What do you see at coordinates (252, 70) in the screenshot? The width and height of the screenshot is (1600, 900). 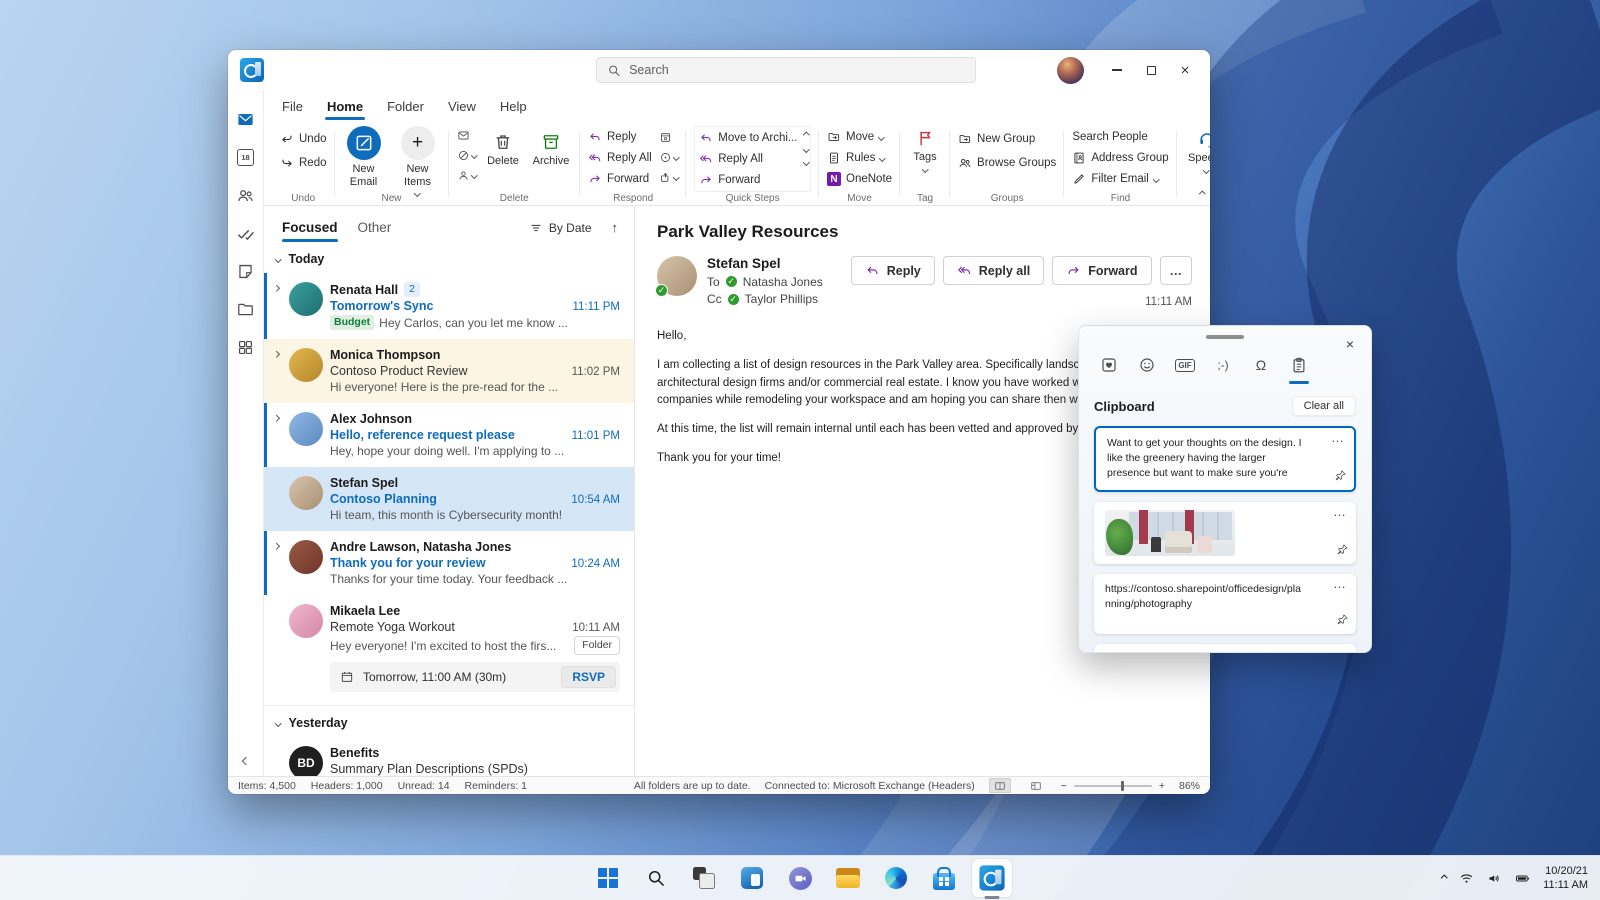 I see `outlook-app-icon` at bounding box center [252, 70].